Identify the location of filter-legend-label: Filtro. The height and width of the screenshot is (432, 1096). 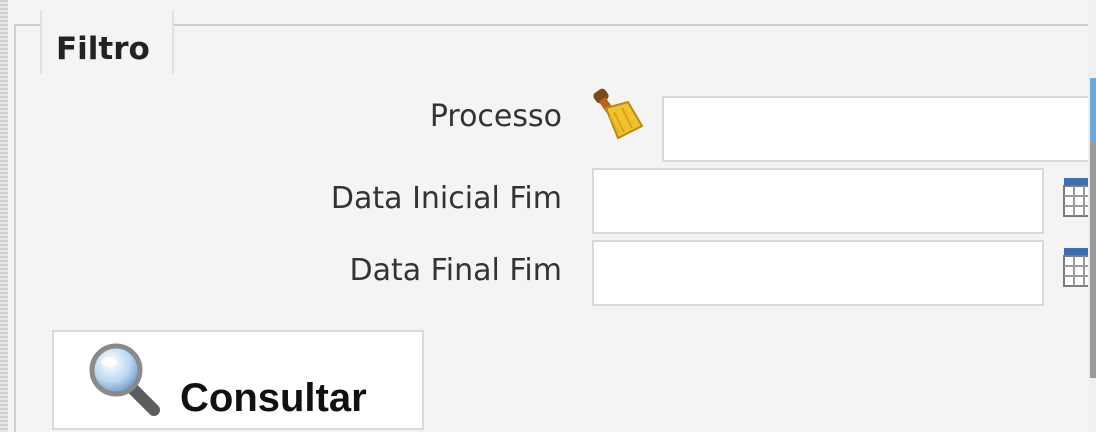
(103, 49).